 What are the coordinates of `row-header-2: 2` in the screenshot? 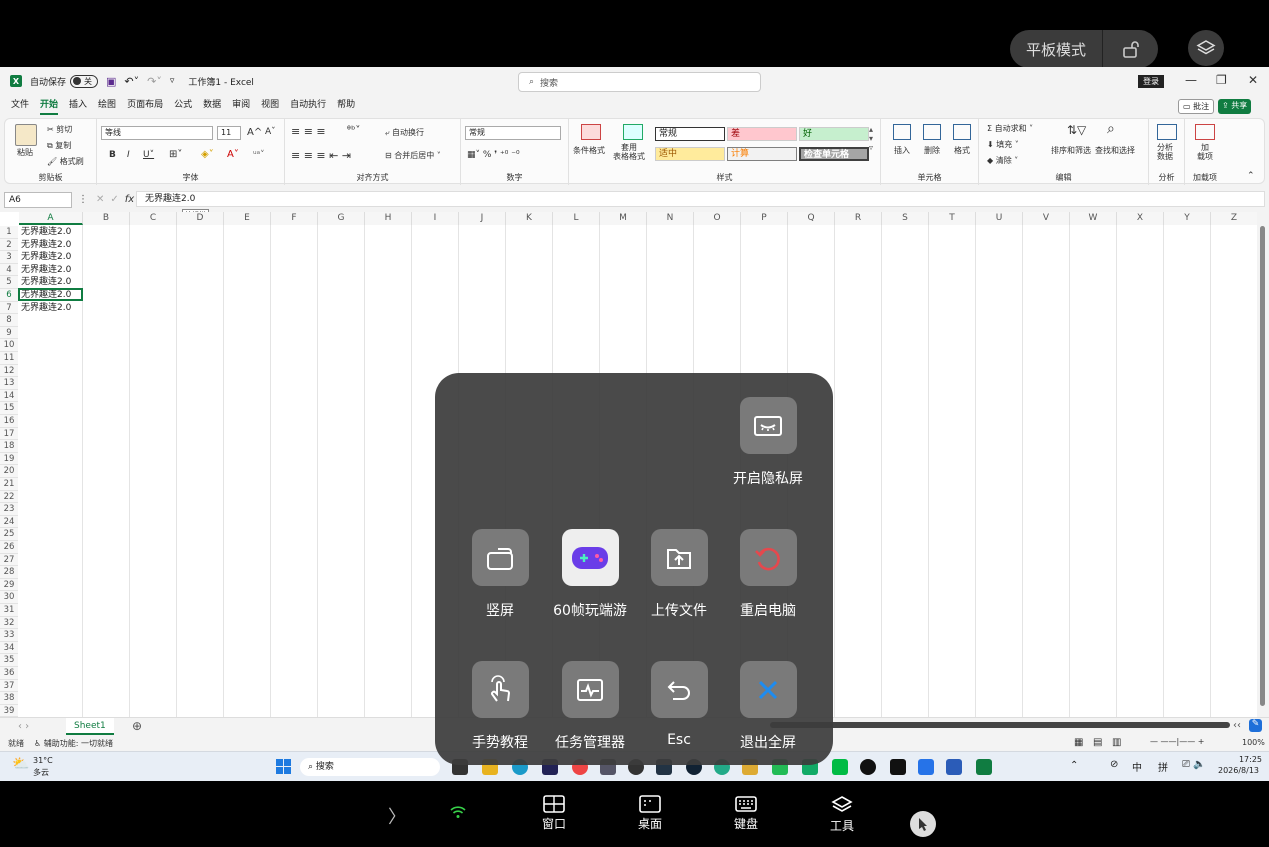 It's located at (9, 245).